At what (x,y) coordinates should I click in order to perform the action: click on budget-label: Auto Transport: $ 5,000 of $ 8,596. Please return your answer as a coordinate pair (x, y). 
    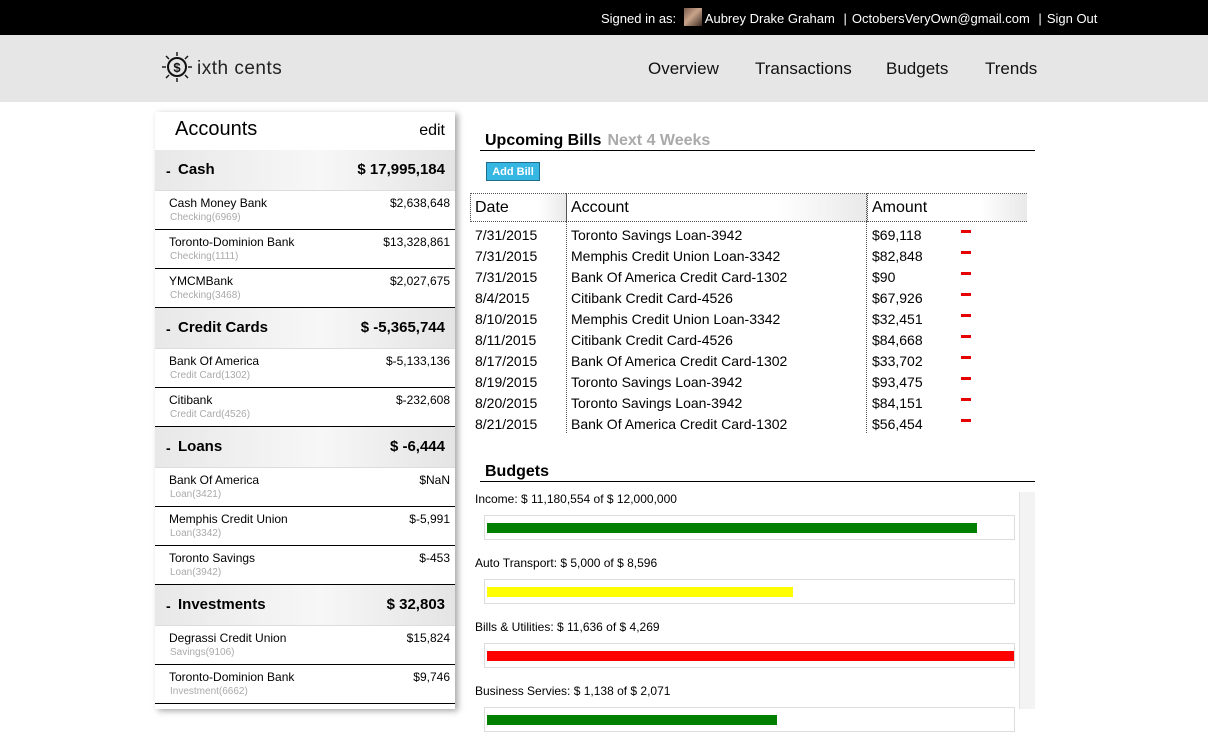
    Looking at the image, I should click on (566, 563).